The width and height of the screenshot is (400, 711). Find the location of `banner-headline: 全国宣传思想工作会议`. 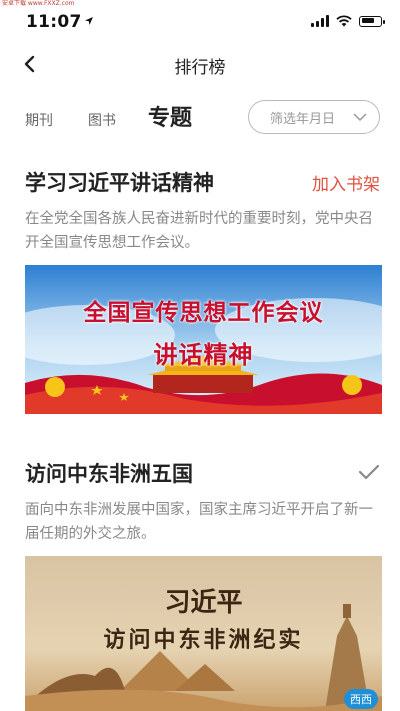

banner-headline: 全国宣传思想工作会议 is located at coordinates (203, 312).